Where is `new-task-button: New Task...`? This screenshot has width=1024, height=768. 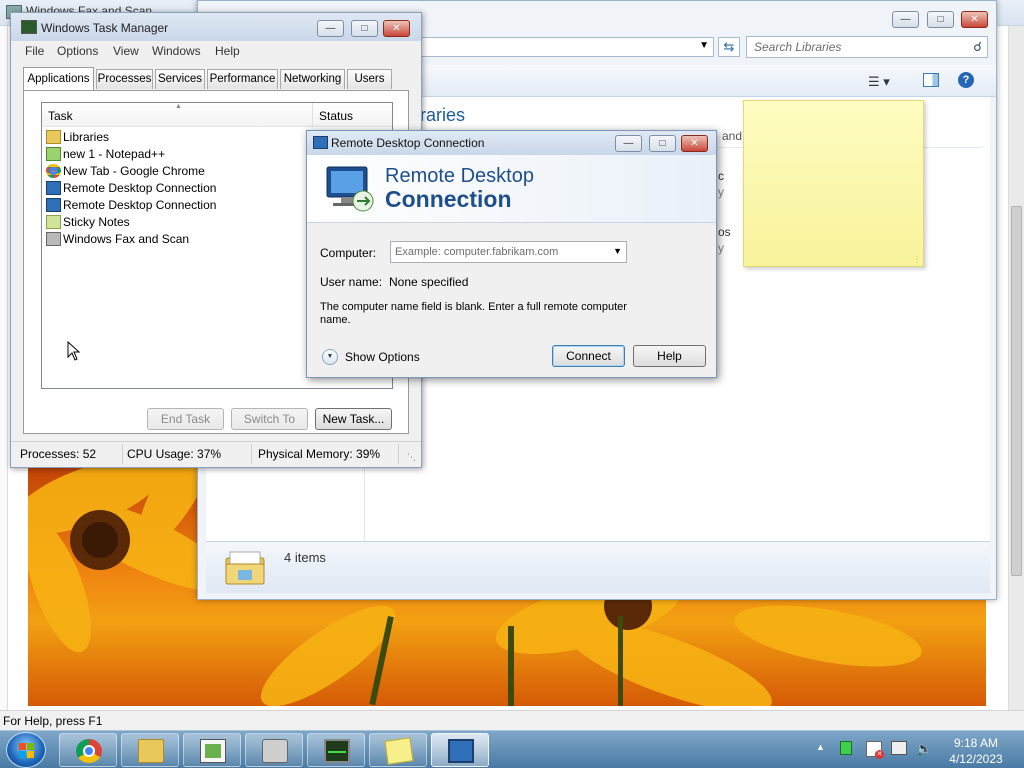 new-task-button: New Task... is located at coordinates (353, 419).